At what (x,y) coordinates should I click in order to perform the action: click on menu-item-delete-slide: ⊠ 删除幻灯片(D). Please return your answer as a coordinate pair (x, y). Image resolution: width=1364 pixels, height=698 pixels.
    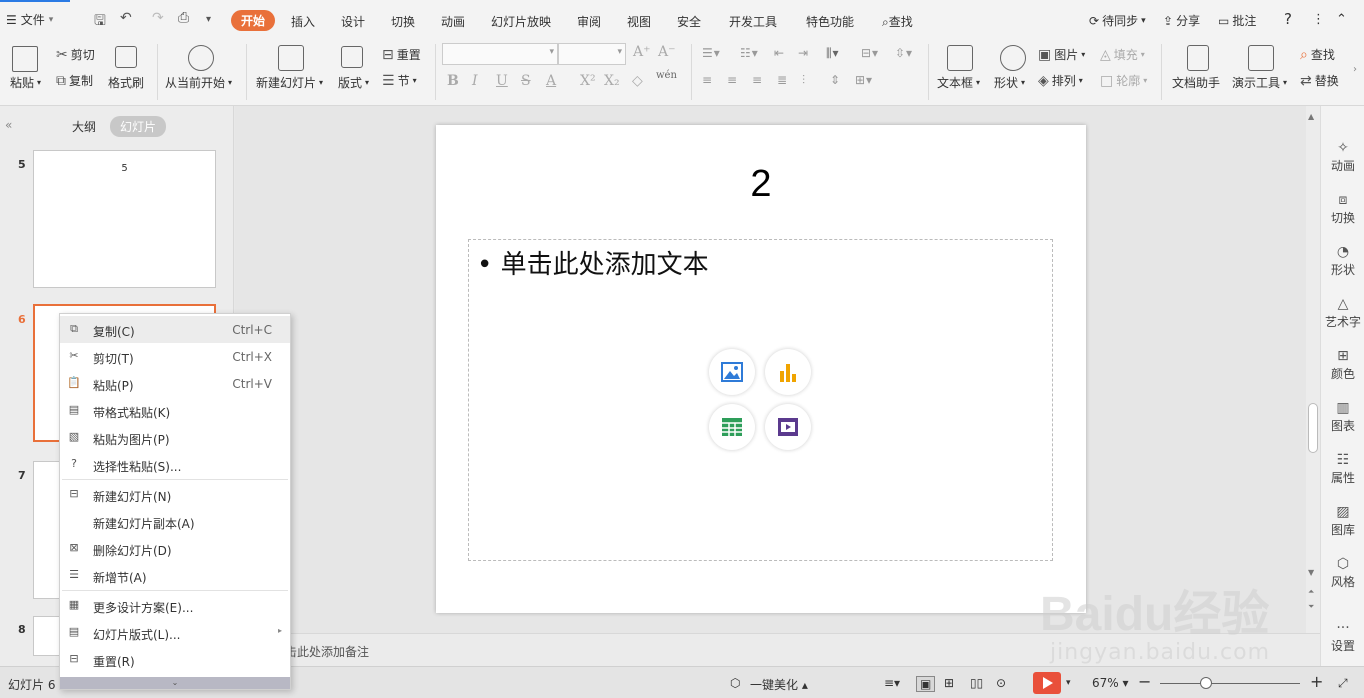
    Looking at the image, I should click on (175, 548).